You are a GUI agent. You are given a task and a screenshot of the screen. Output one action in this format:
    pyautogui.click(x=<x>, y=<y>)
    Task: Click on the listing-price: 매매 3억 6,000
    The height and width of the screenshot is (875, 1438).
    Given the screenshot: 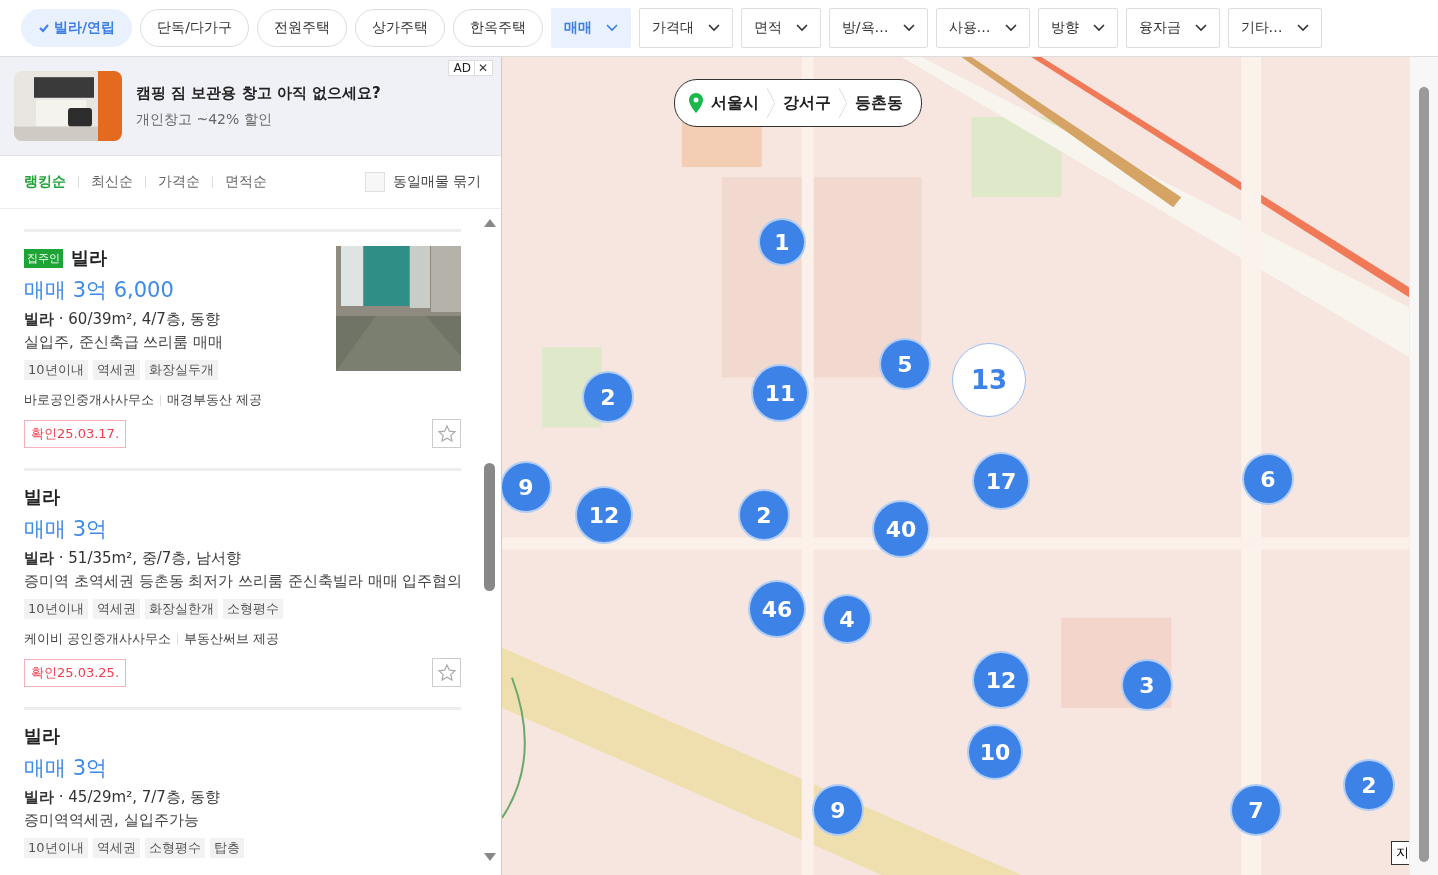 What is the action you would take?
    pyautogui.click(x=99, y=290)
    